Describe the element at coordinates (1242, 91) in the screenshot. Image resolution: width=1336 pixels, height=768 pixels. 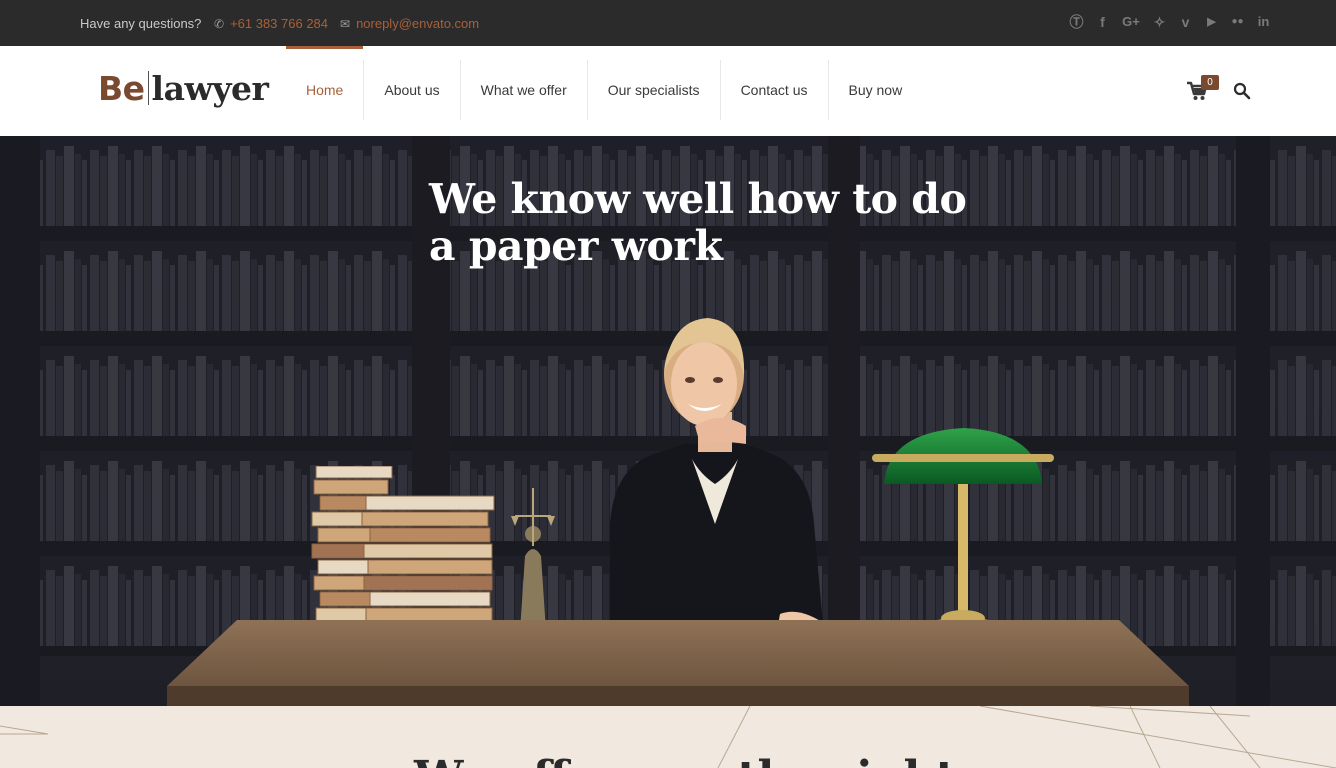
I see `search-icon` at that location.